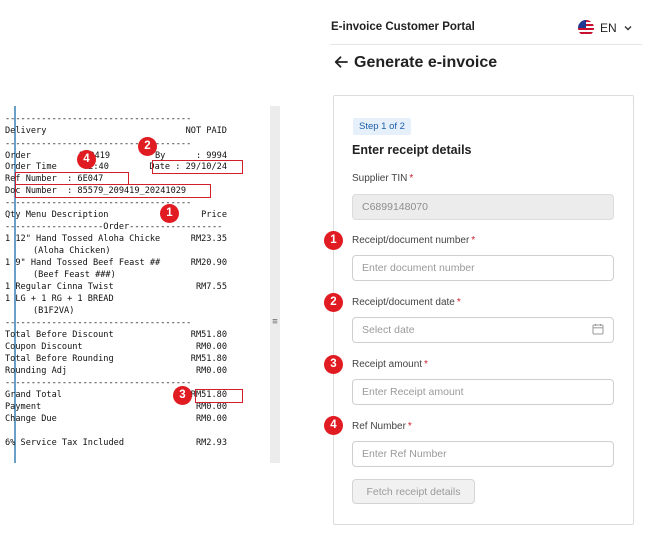 This screenshot has height=535, width=646. What do you see at coordinates (483, 392) in the screenshot?
I see `receipt-amount-input` at bounding box center [483, 392].